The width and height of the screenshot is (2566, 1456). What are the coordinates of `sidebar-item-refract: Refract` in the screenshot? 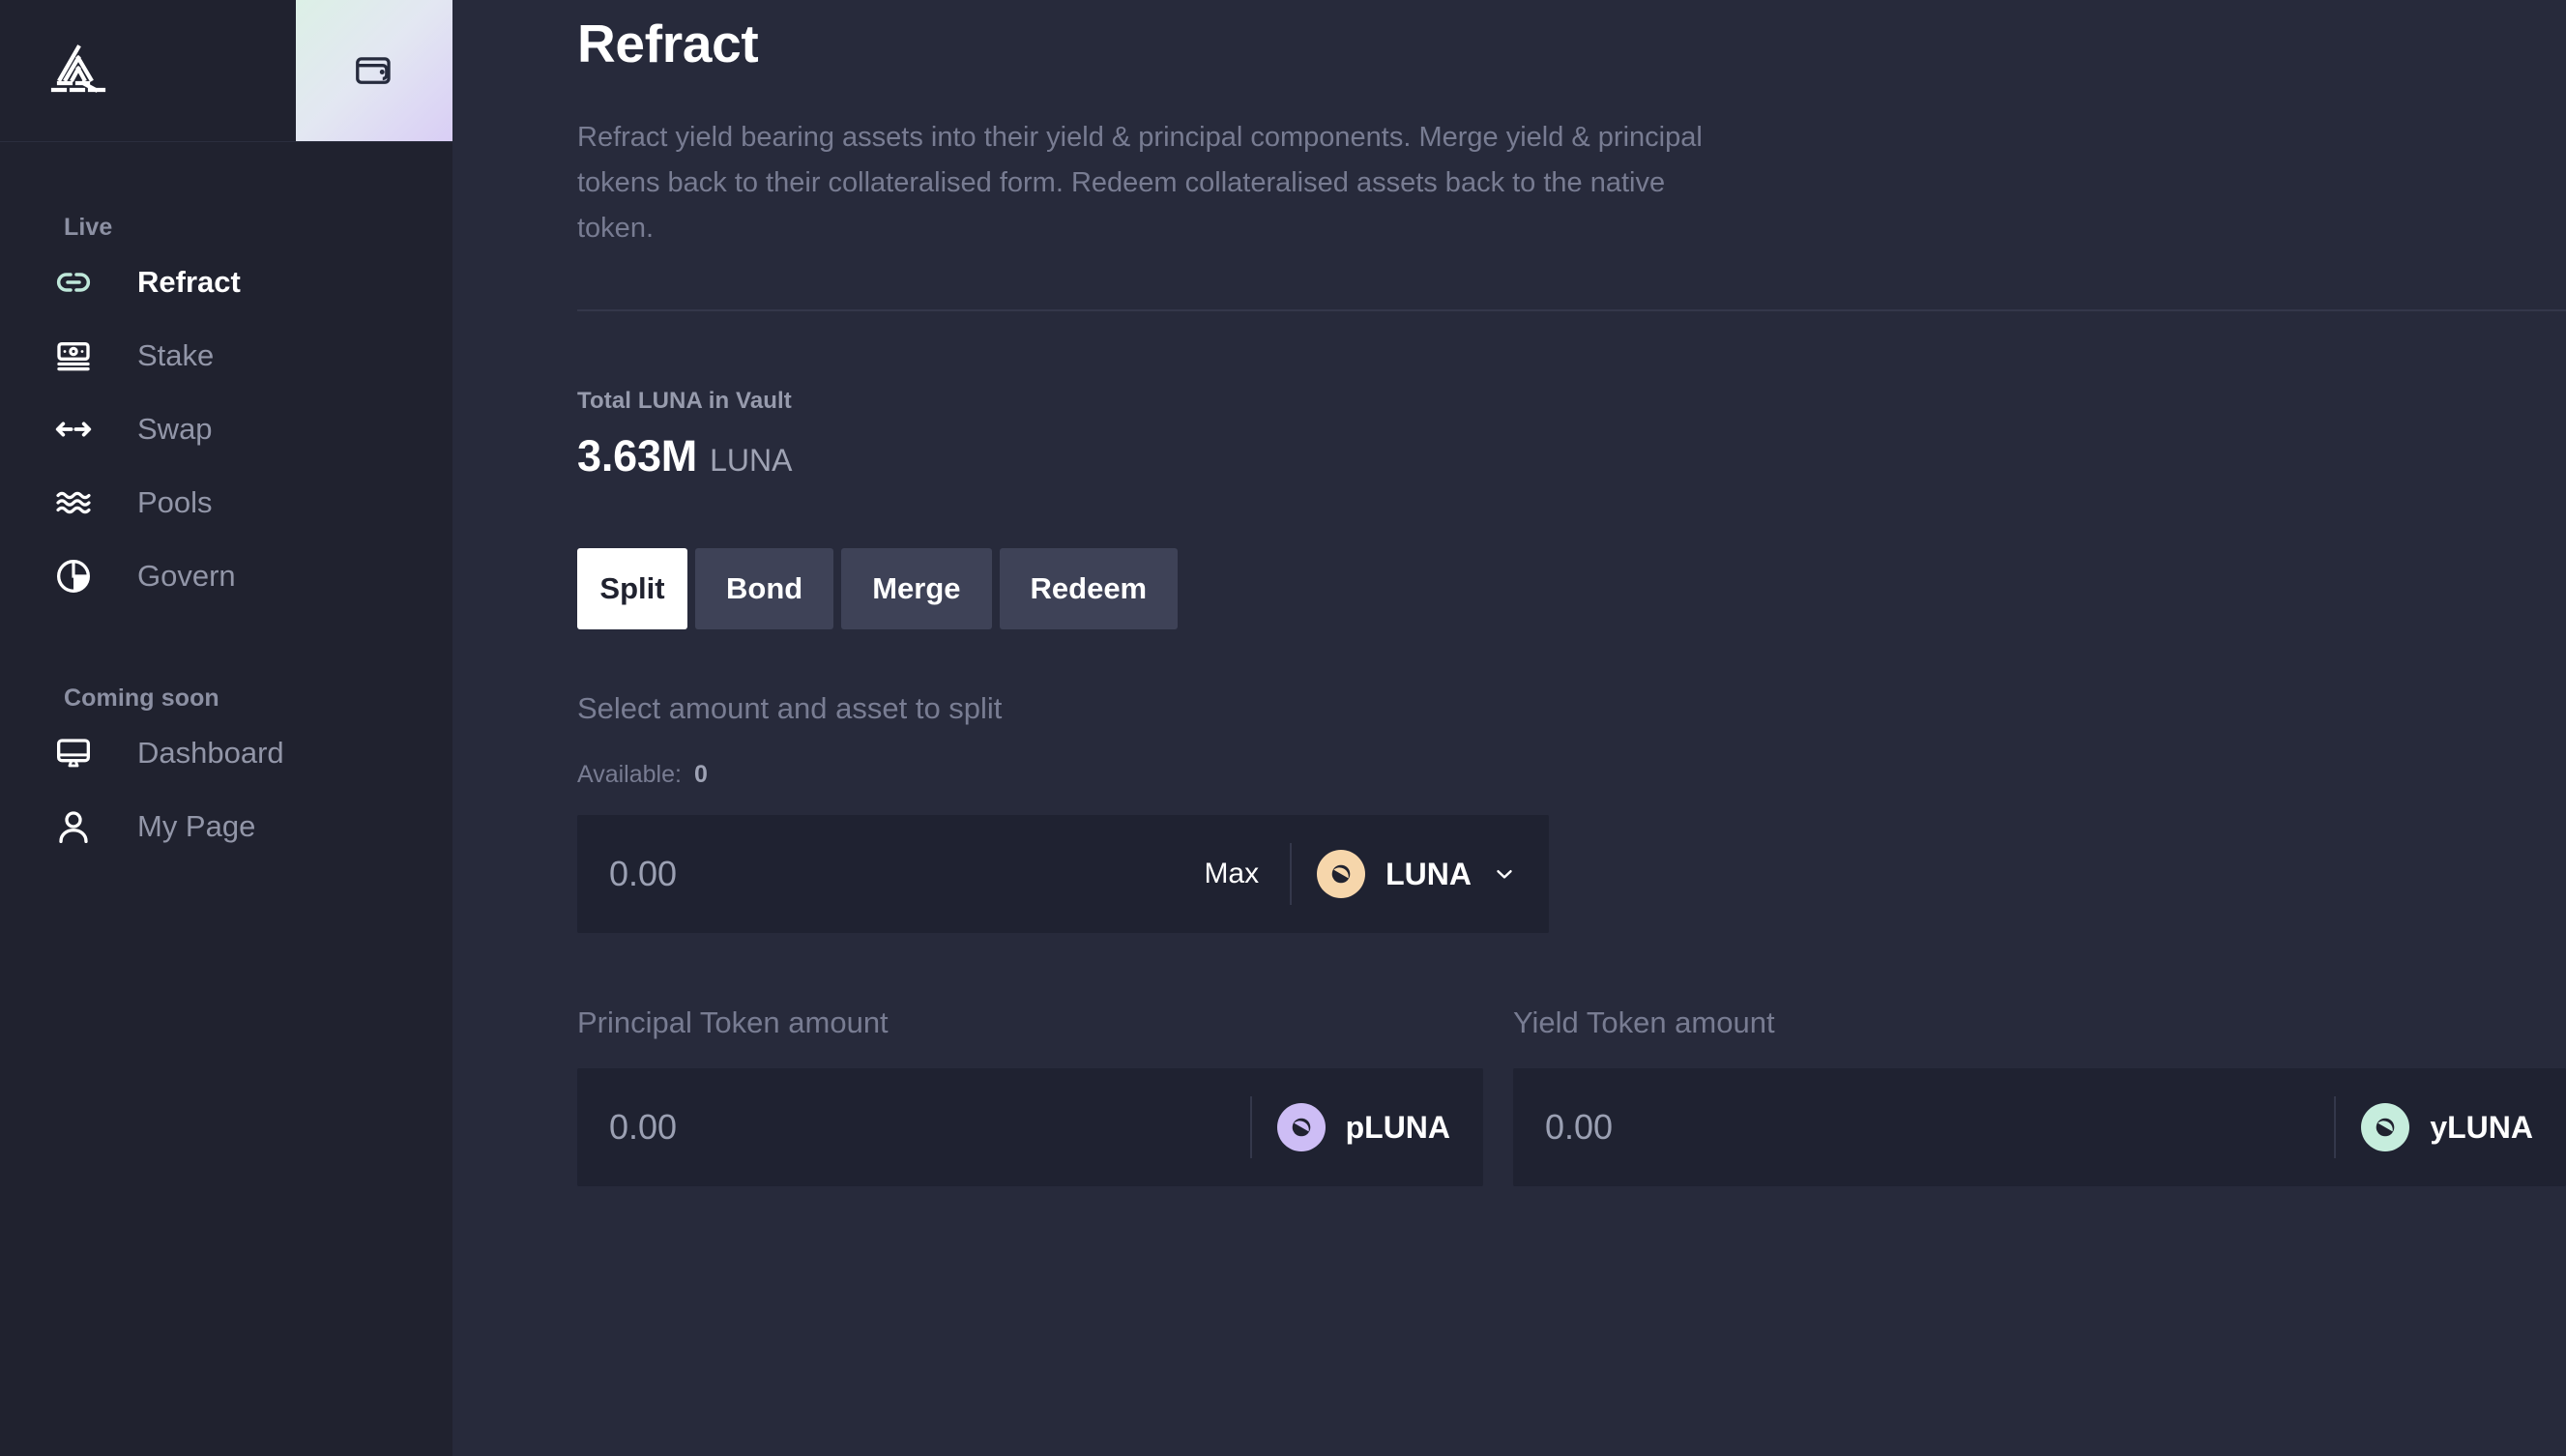 It's located at (226, 283).